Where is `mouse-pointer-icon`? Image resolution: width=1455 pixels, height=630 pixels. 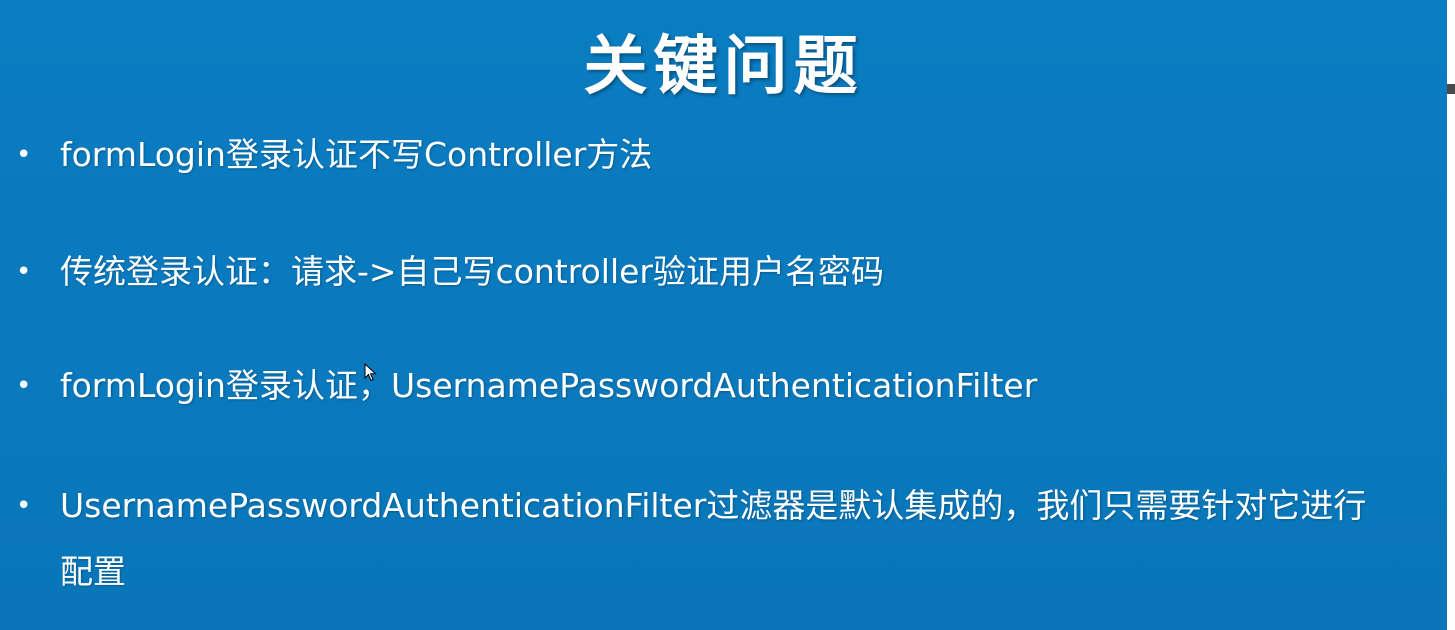
mouse-pointer-icon is located at coordinates (370, 372).